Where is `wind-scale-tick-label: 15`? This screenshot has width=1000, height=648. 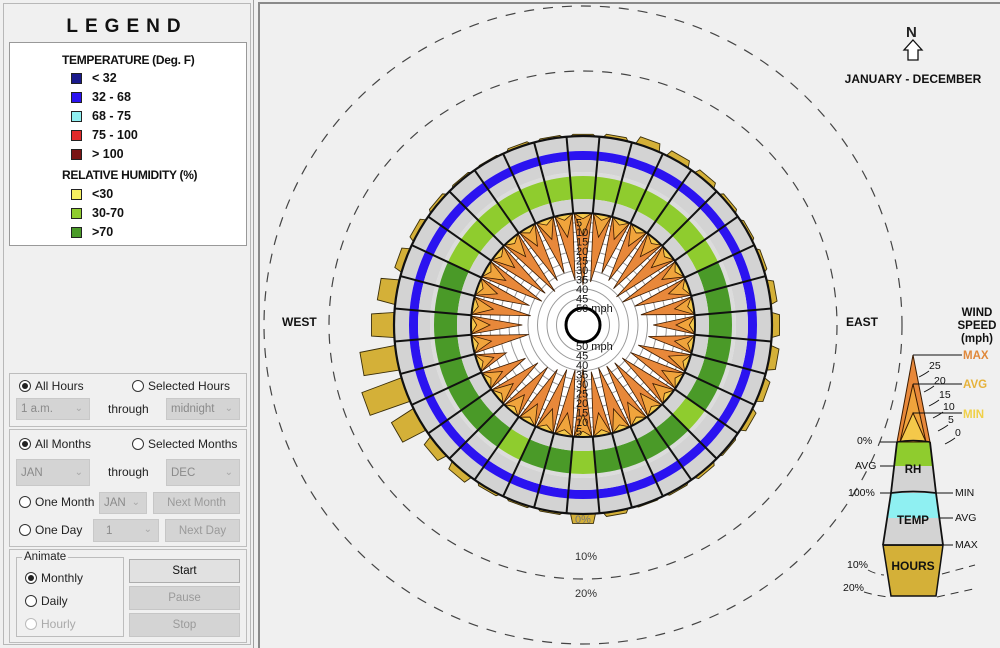
wind-scale-tick-label: 15 is located at coordinates (945, 395).